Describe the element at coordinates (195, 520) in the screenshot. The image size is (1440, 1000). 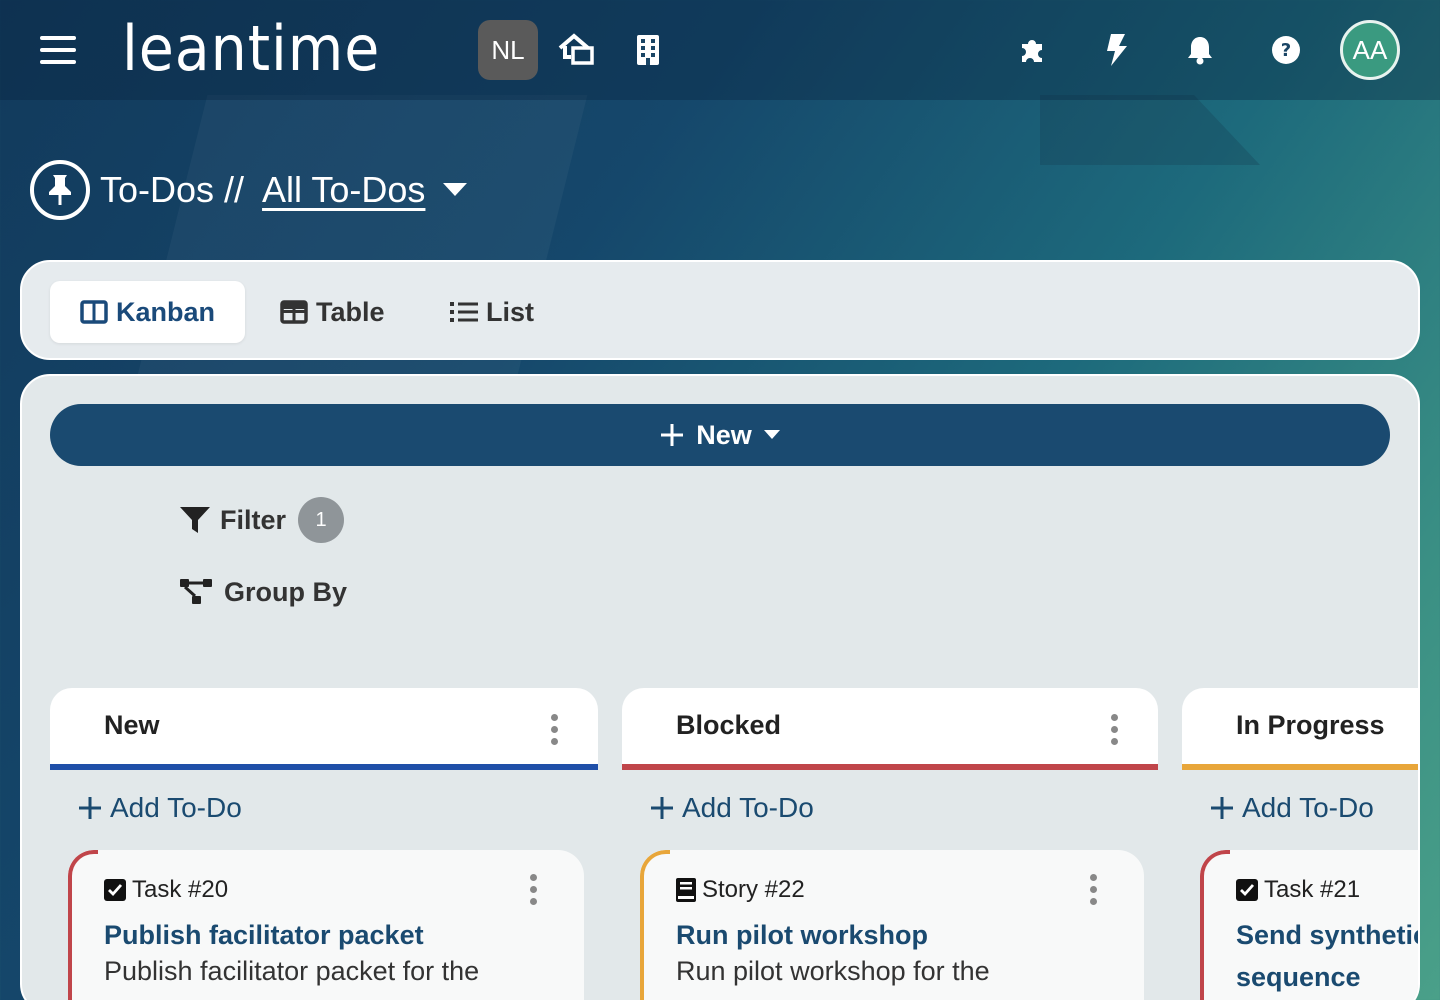
I see `filter-icon` at that location.